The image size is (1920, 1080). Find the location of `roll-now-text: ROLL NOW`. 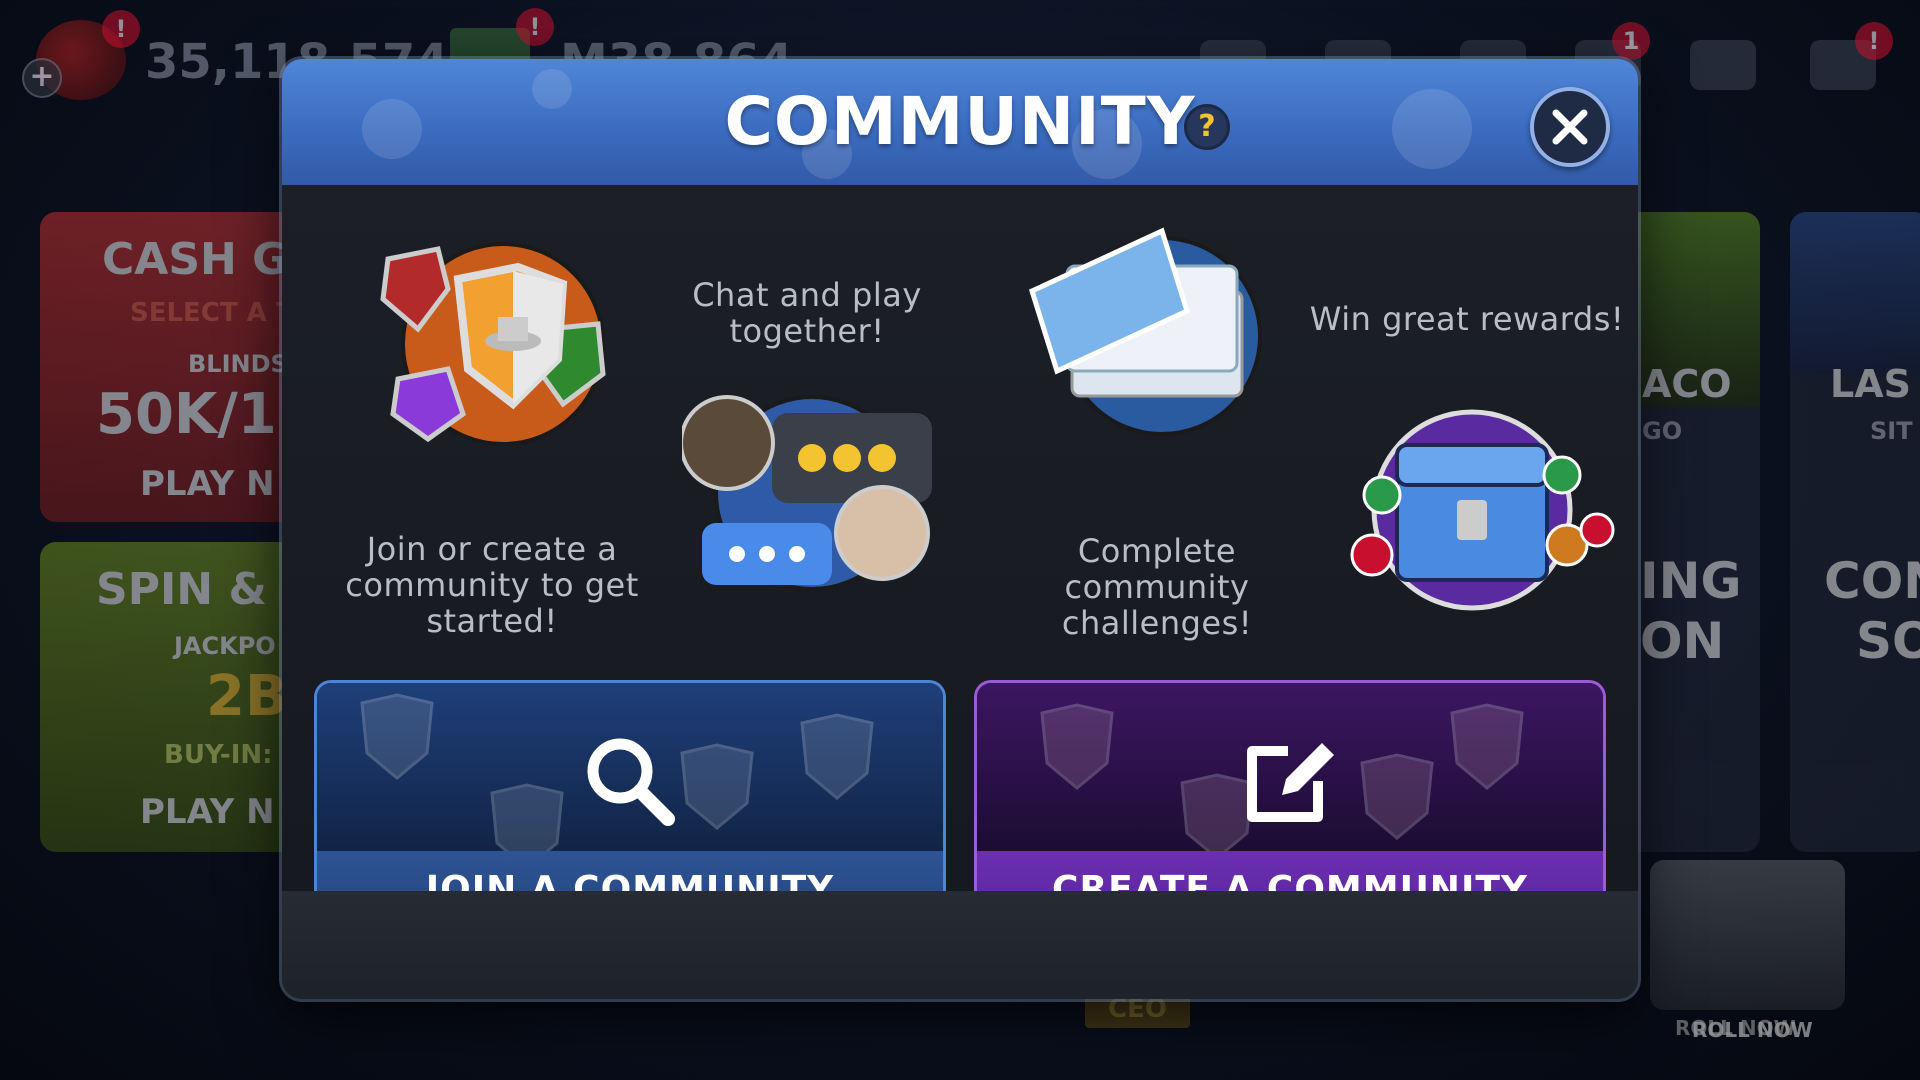

roll-now-text: ROLL NOW is located at coordinates (1735, 1028).